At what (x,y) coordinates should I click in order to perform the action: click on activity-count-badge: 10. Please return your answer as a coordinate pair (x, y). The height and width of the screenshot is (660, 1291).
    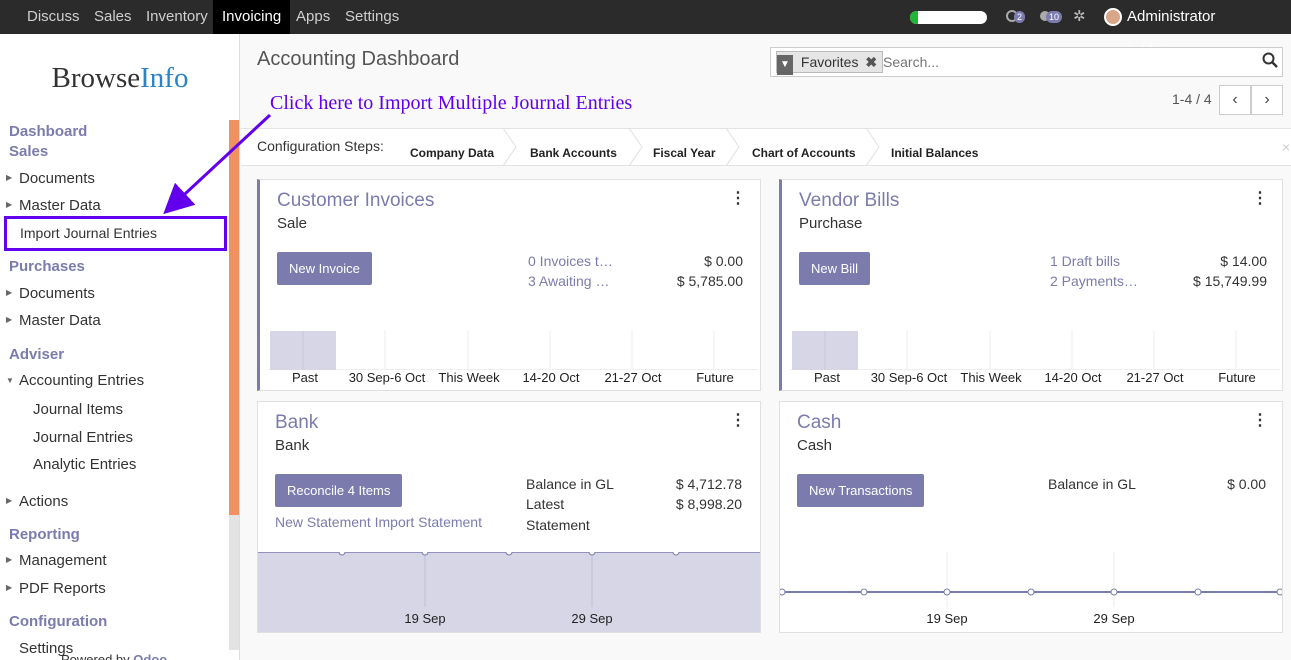
    Looking at the image, I should click on (1054, 17).